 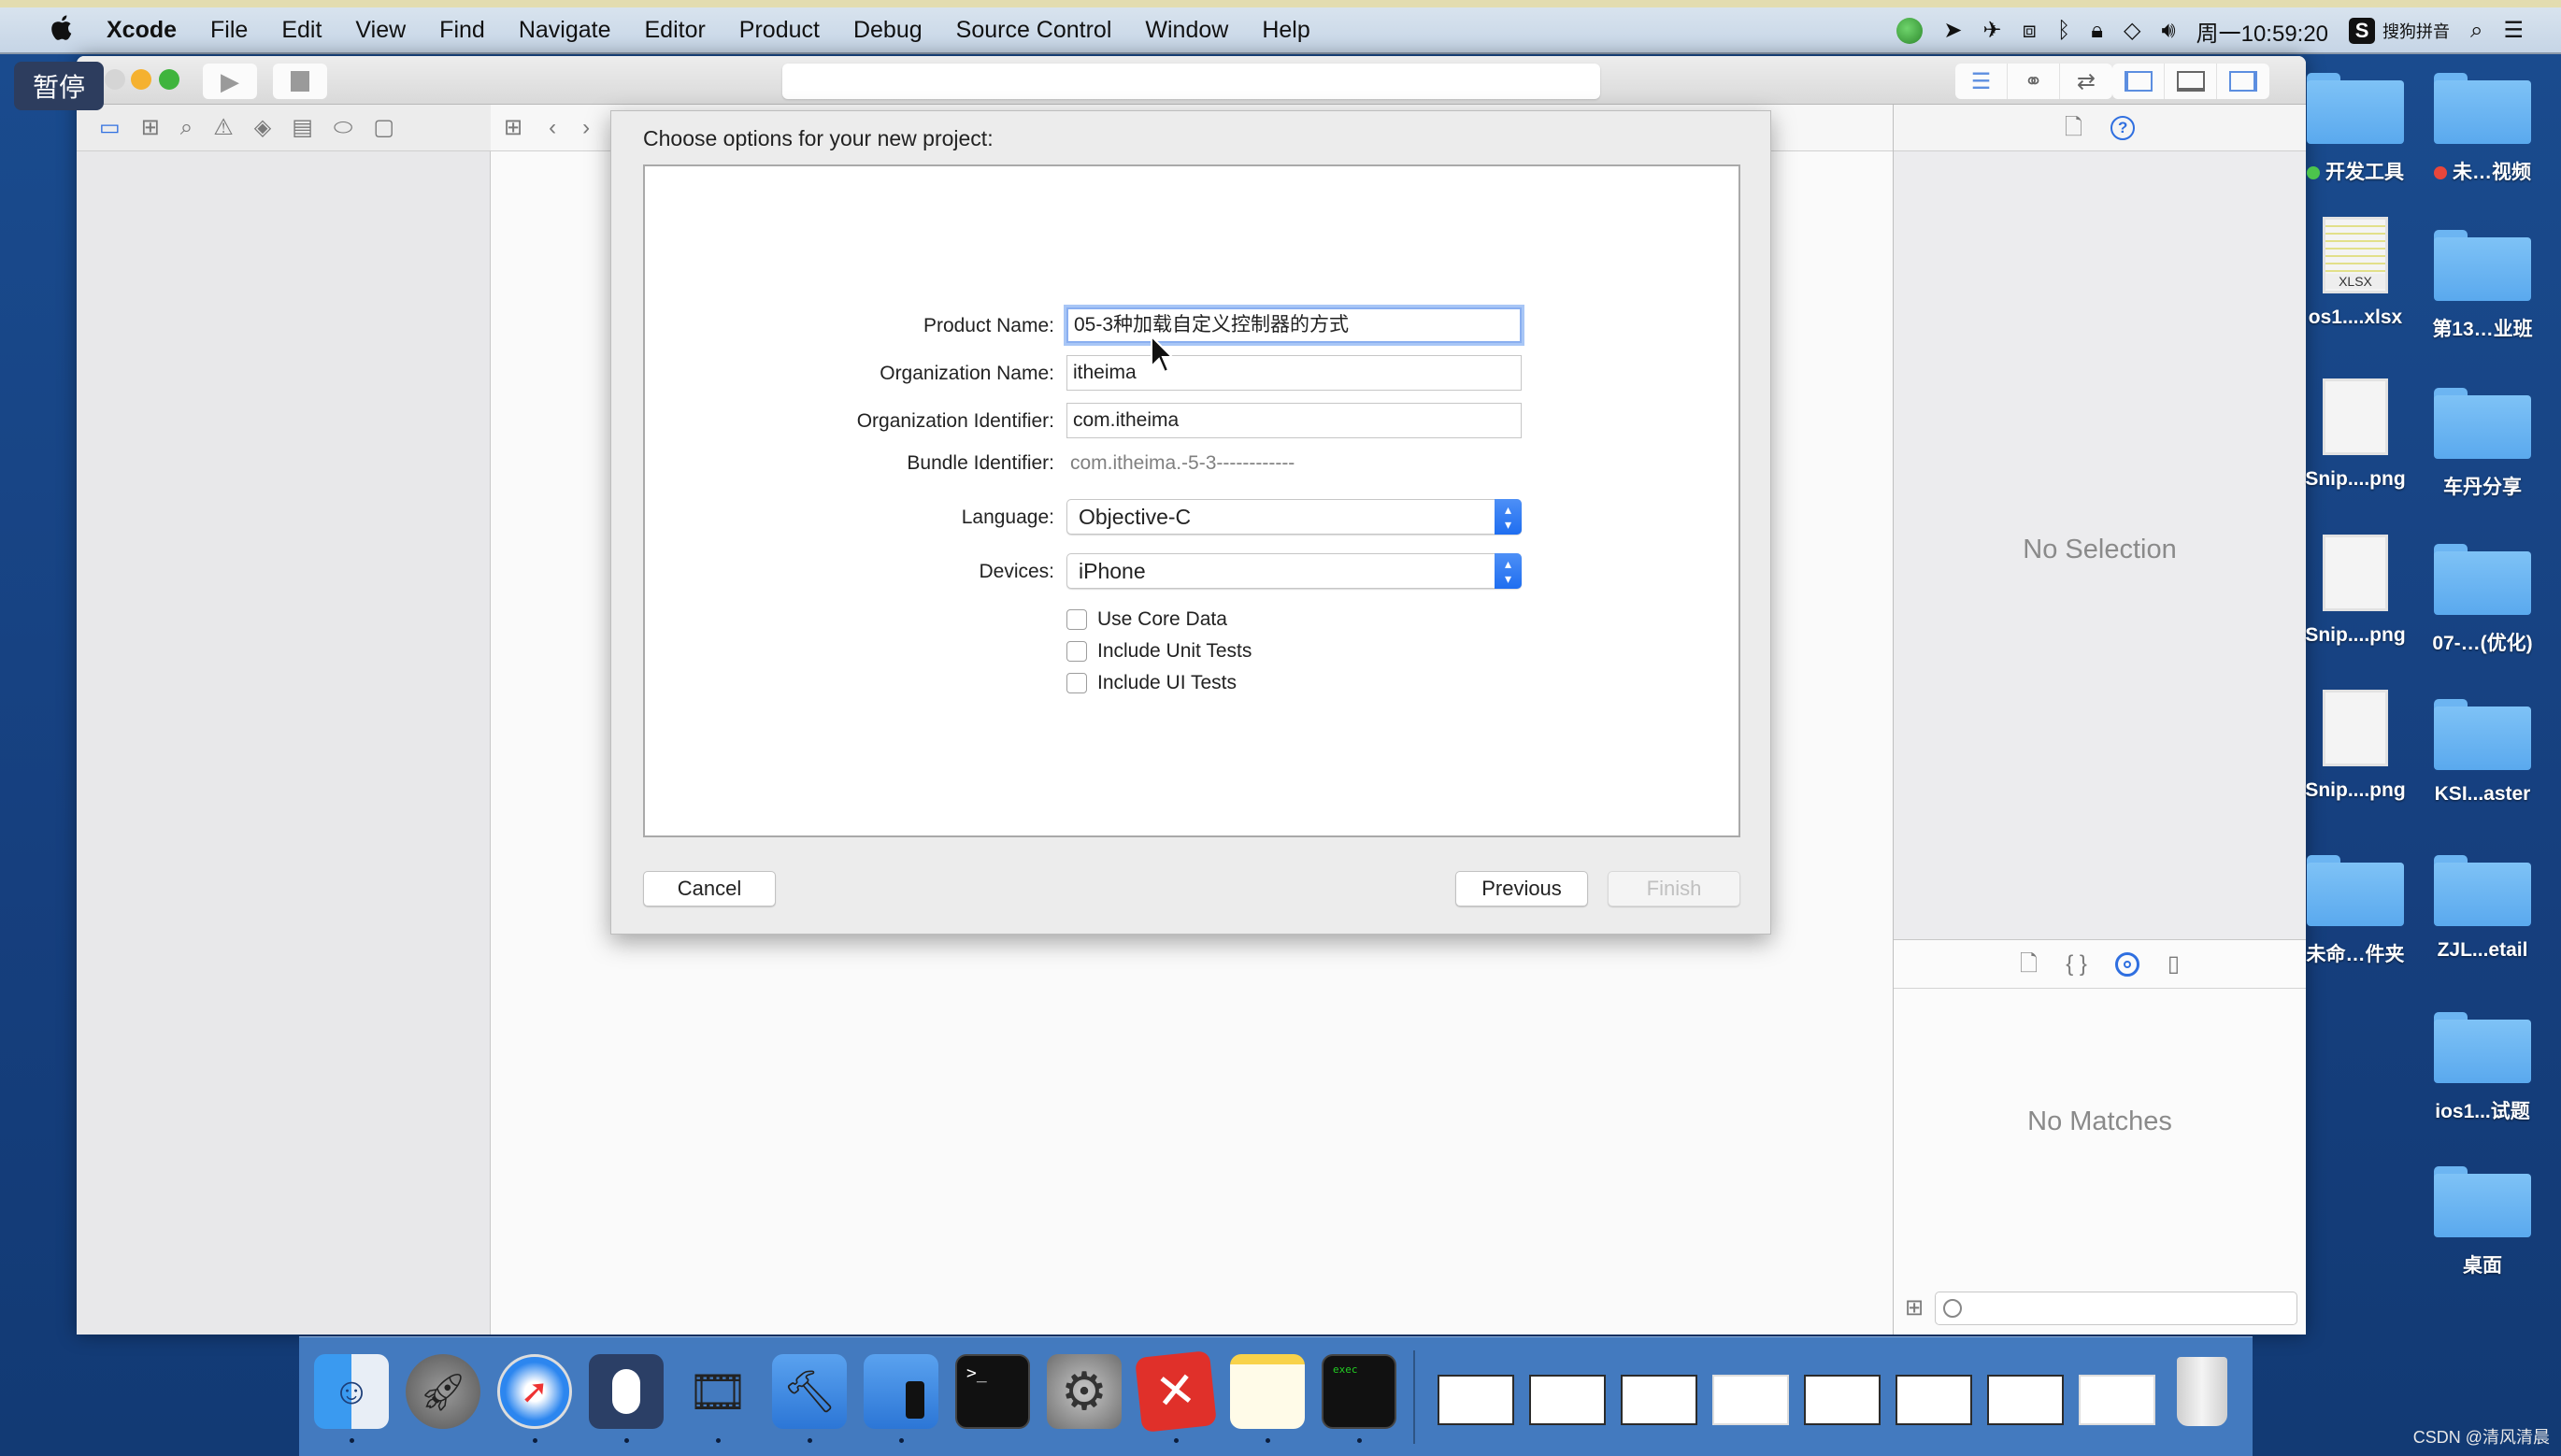 I want to click on menu-editor: Editor, so click(x=674, y=30).